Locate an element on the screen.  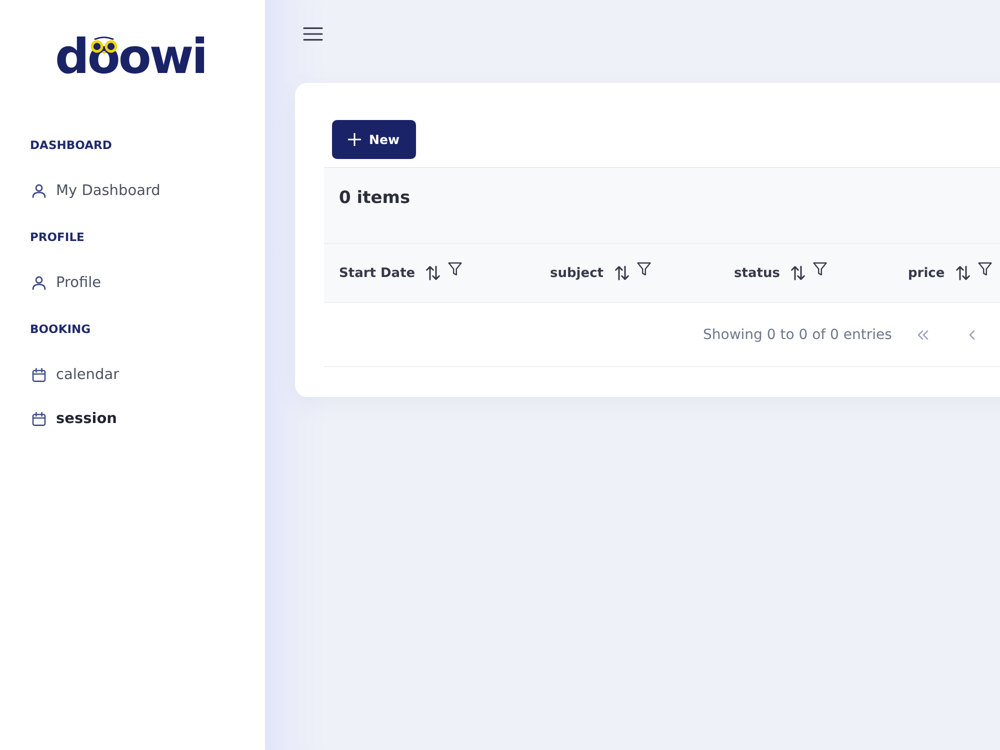
chevron-left-icon is located at coordinates (971, 335).